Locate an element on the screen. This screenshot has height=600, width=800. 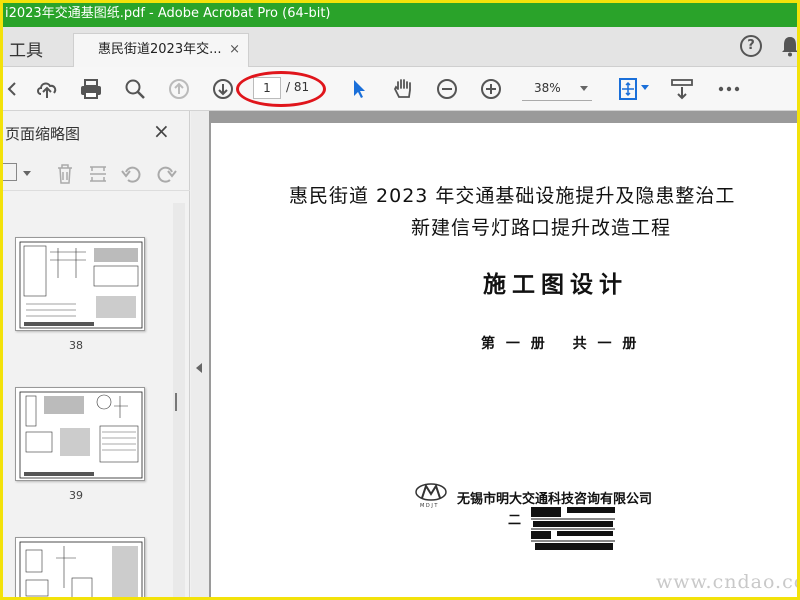
rotate-cw-icon is located at coordinates (166, 174).